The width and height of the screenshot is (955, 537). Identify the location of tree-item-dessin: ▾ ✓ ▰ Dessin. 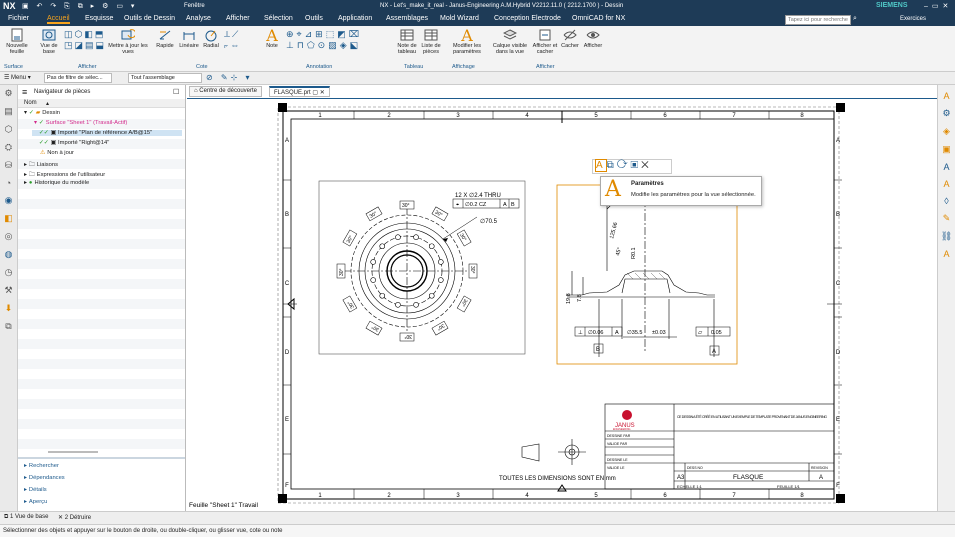
(42, 113).